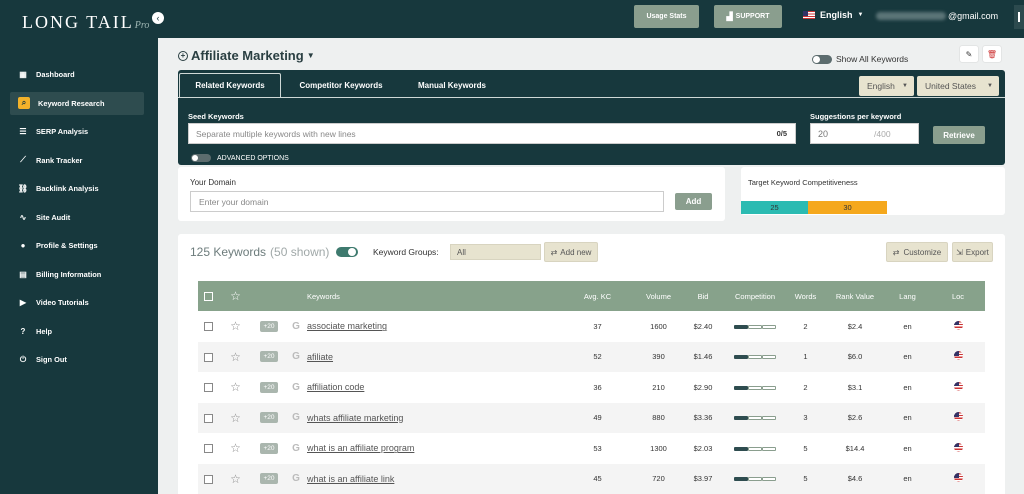 This screenshot has height=494, width=1024. What do you see at coordinates (341, 85) in the screenshot?
I see `tab-competitor-keywords: Competitor Keywords` at bounding box center [341, 85].